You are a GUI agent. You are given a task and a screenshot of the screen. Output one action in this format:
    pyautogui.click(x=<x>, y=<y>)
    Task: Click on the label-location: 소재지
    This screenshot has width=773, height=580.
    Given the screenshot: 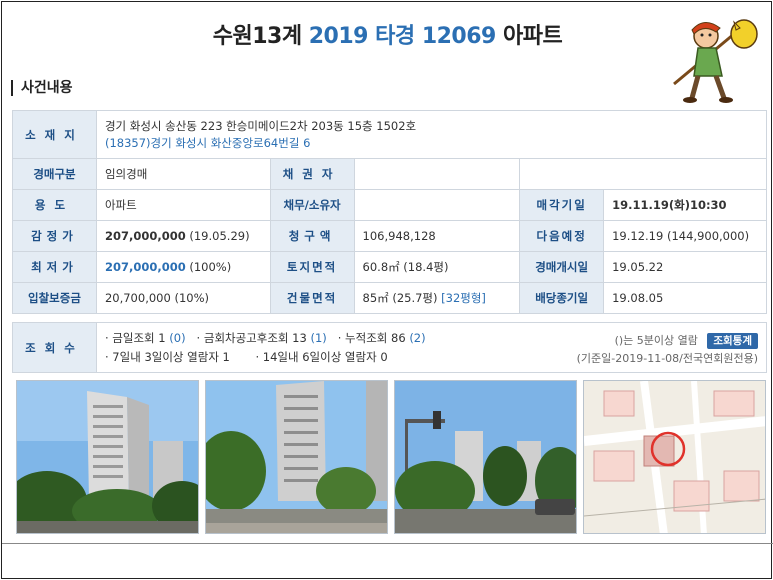 What is the action you would take?
    pyautogui.click(x=54, y=134)
    